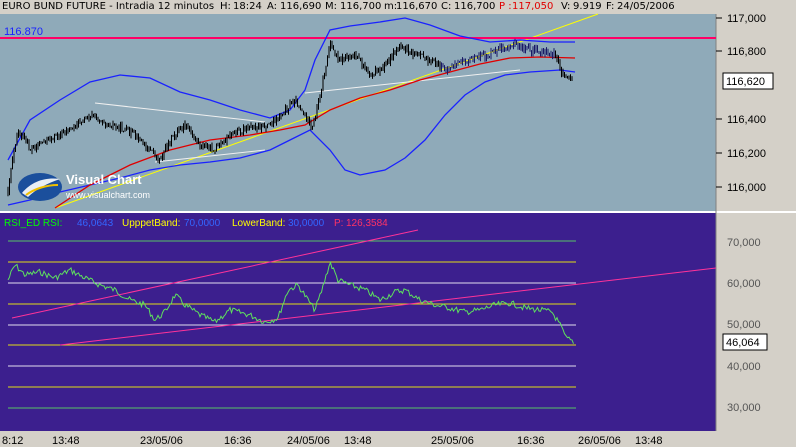 The image size is (796, 447). Describe the element at coordinates (12, 441) in the screenshot. I see `time-label-0: 8:12` at that location.